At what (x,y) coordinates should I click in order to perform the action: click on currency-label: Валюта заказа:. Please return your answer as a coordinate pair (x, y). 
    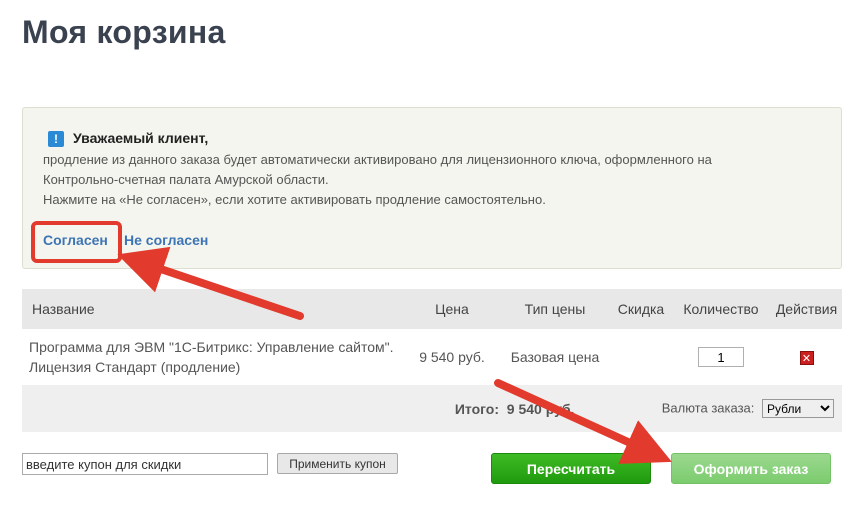
    Looking at the image, I should click on (708, 408).